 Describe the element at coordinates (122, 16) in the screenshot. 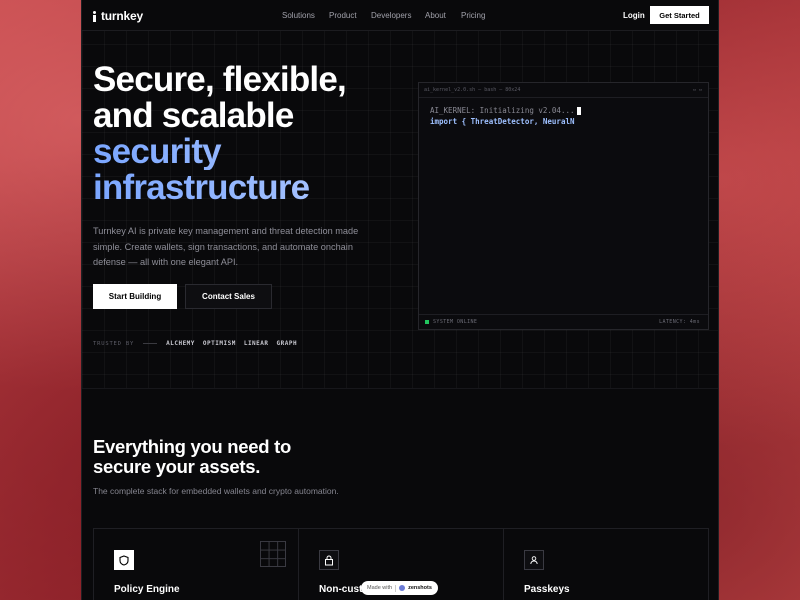

I see `brand-name: turnkey` at that location.